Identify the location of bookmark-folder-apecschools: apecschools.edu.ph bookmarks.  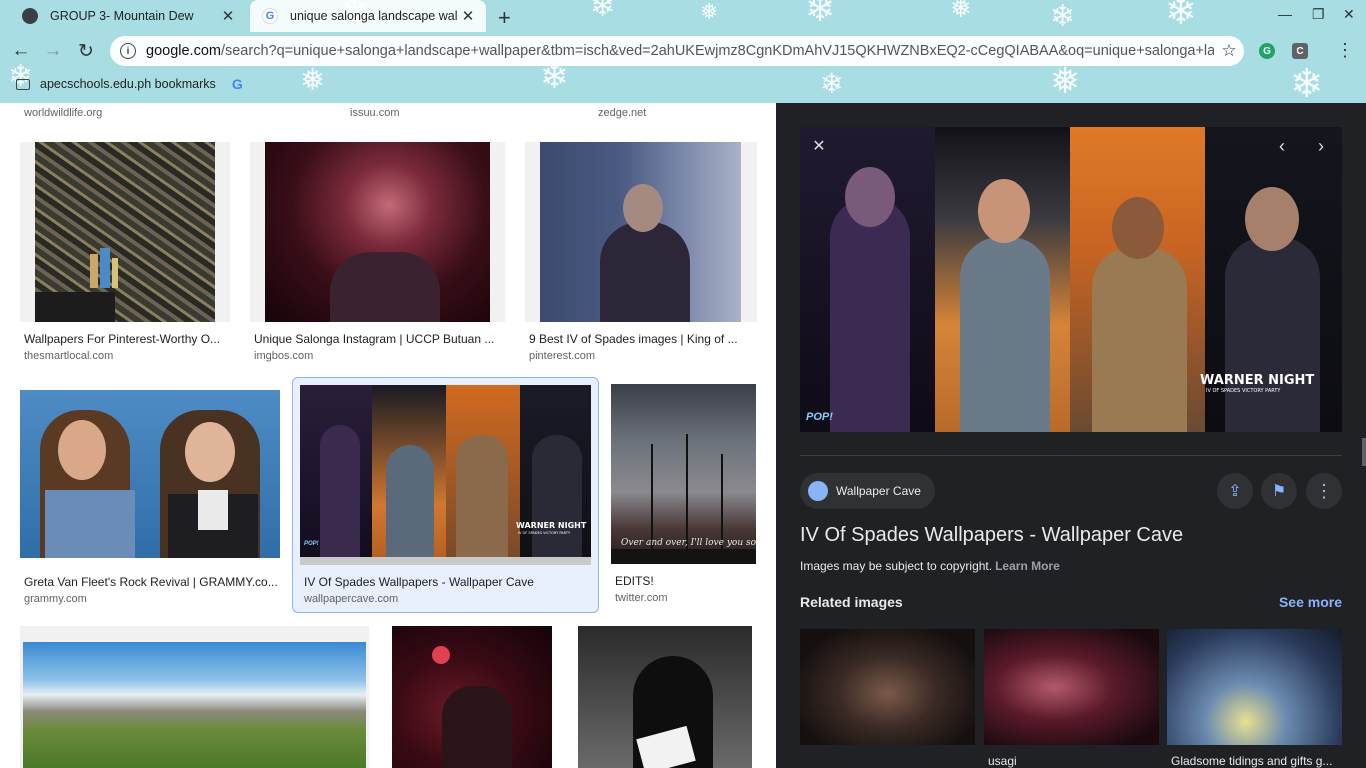
(128, 84).